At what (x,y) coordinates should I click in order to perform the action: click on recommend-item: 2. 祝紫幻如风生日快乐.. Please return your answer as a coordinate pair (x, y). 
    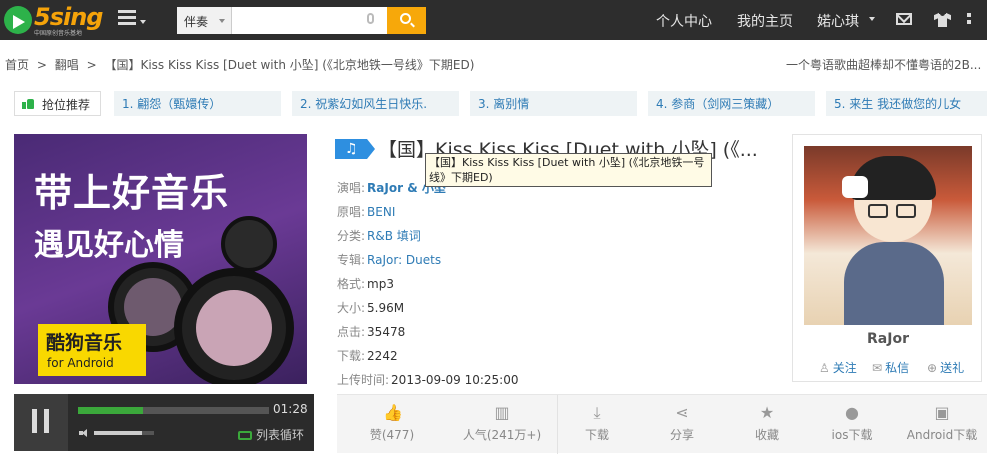
    Looking at the image, I should click on (375, 103).